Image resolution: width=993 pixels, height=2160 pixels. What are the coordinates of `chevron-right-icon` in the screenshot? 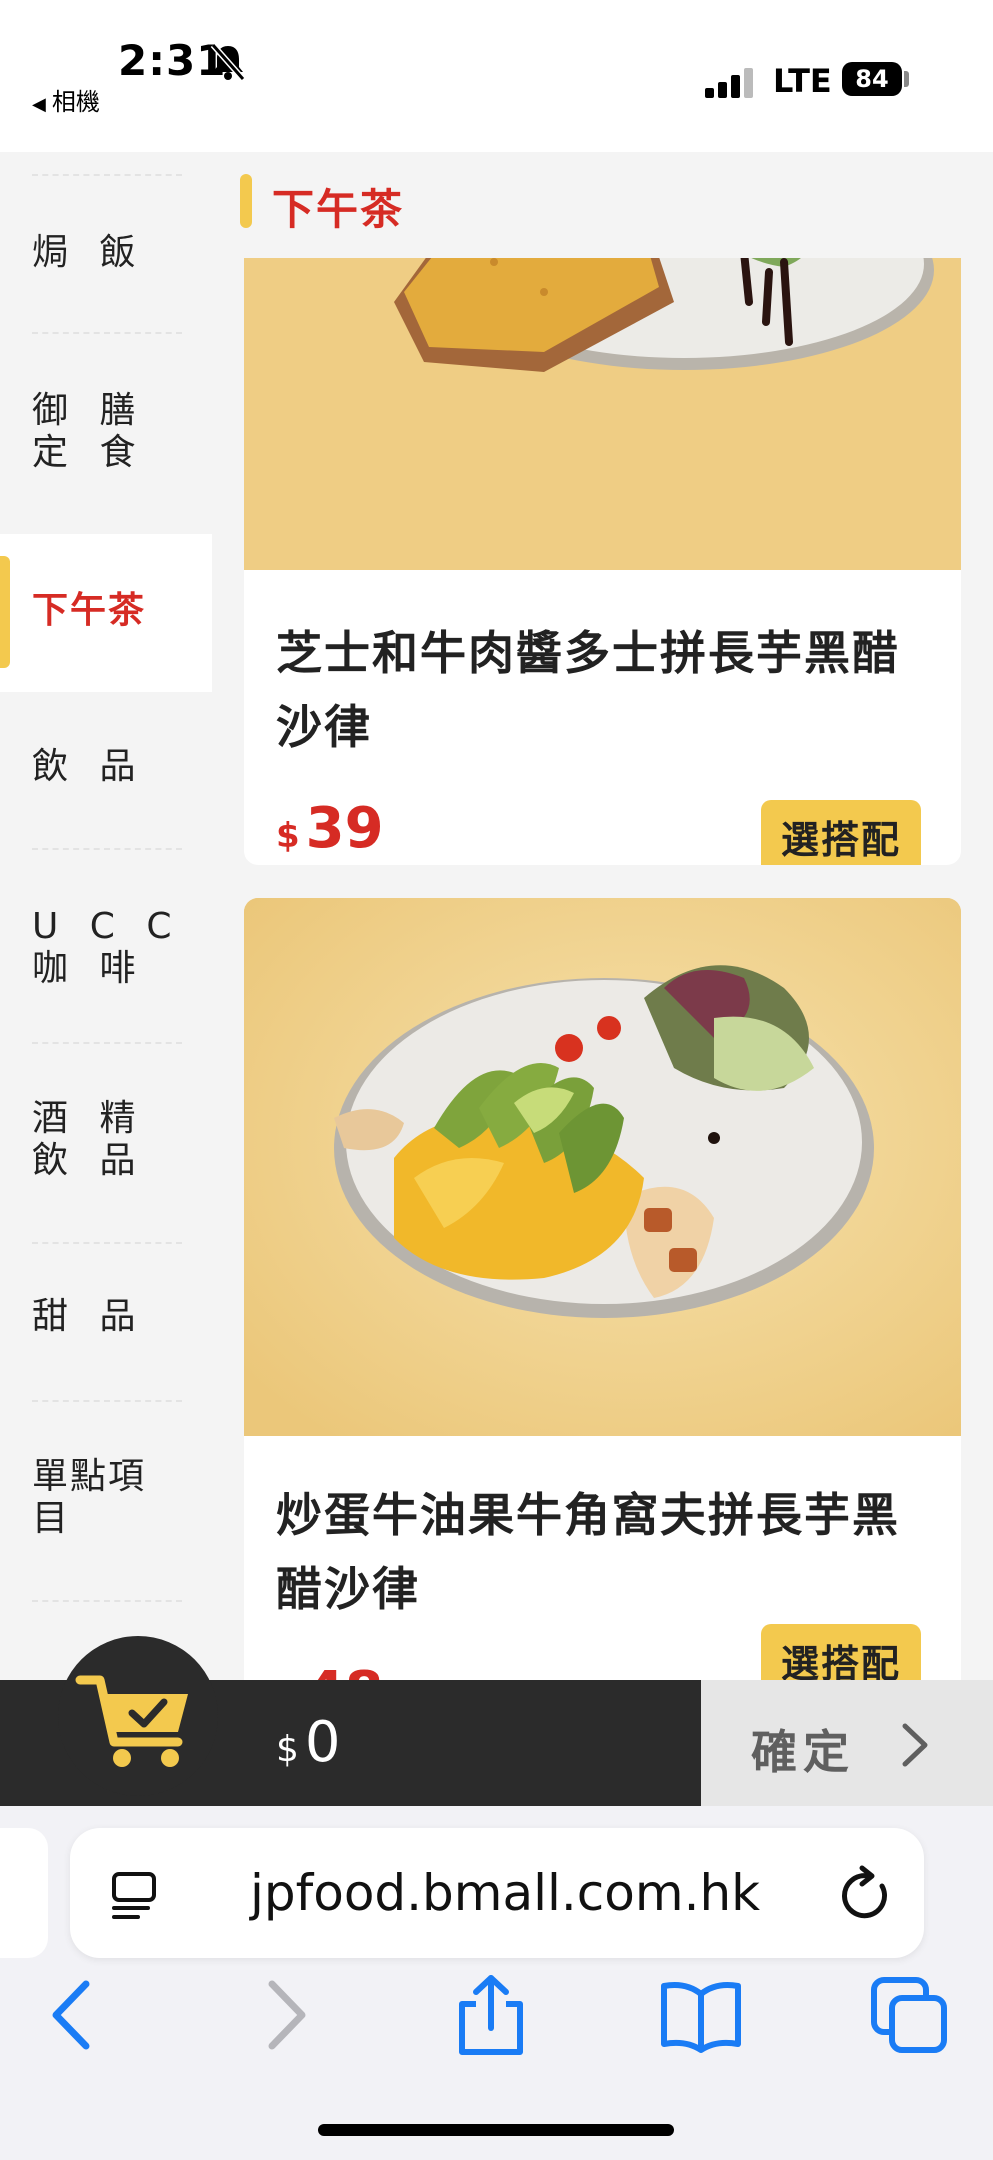 It's located at (915, 1745).